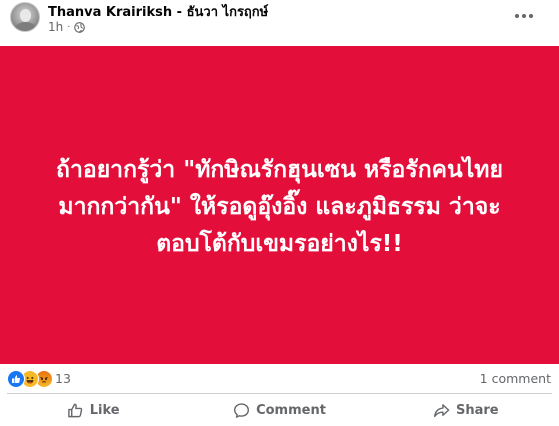 This screenshot has width=559, height=426. Describe the element at coordinates (55, 27) in the screenshot. I see `post-time: 1h` at that location.